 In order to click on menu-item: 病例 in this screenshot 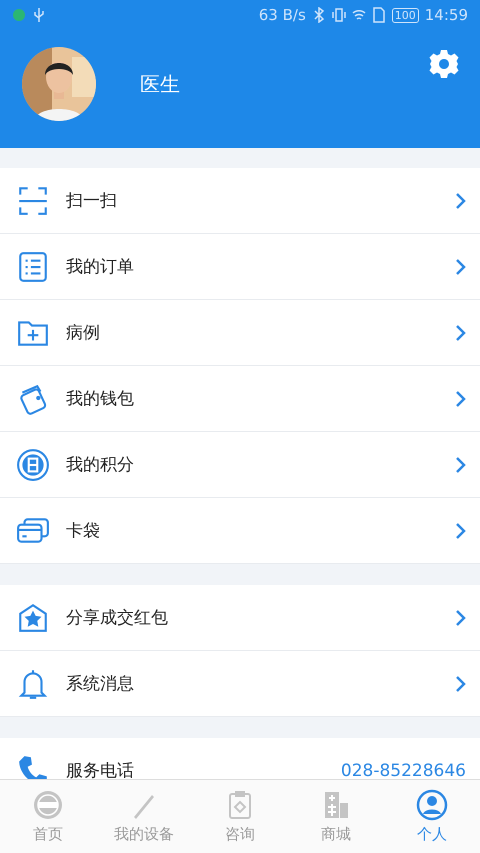, I will do `click(240, 333)`.